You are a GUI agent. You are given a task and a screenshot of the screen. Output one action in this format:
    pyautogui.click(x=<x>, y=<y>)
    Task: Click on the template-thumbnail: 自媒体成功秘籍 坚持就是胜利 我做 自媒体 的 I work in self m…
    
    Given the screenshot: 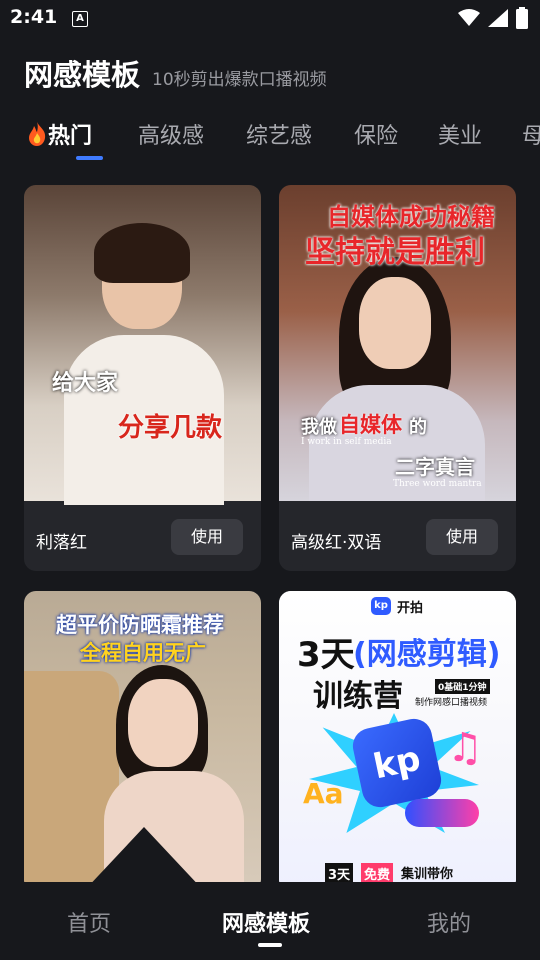 What is the action you would take?
    pyautogui.click(x=397, y=343)
    